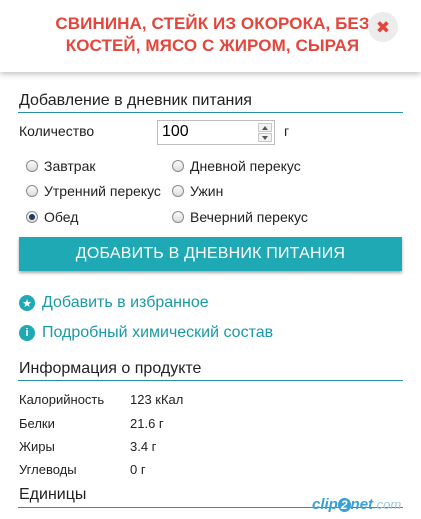 This screenshot has height=519, width=421. I want to click on info-icon: i, so click(27, 333).